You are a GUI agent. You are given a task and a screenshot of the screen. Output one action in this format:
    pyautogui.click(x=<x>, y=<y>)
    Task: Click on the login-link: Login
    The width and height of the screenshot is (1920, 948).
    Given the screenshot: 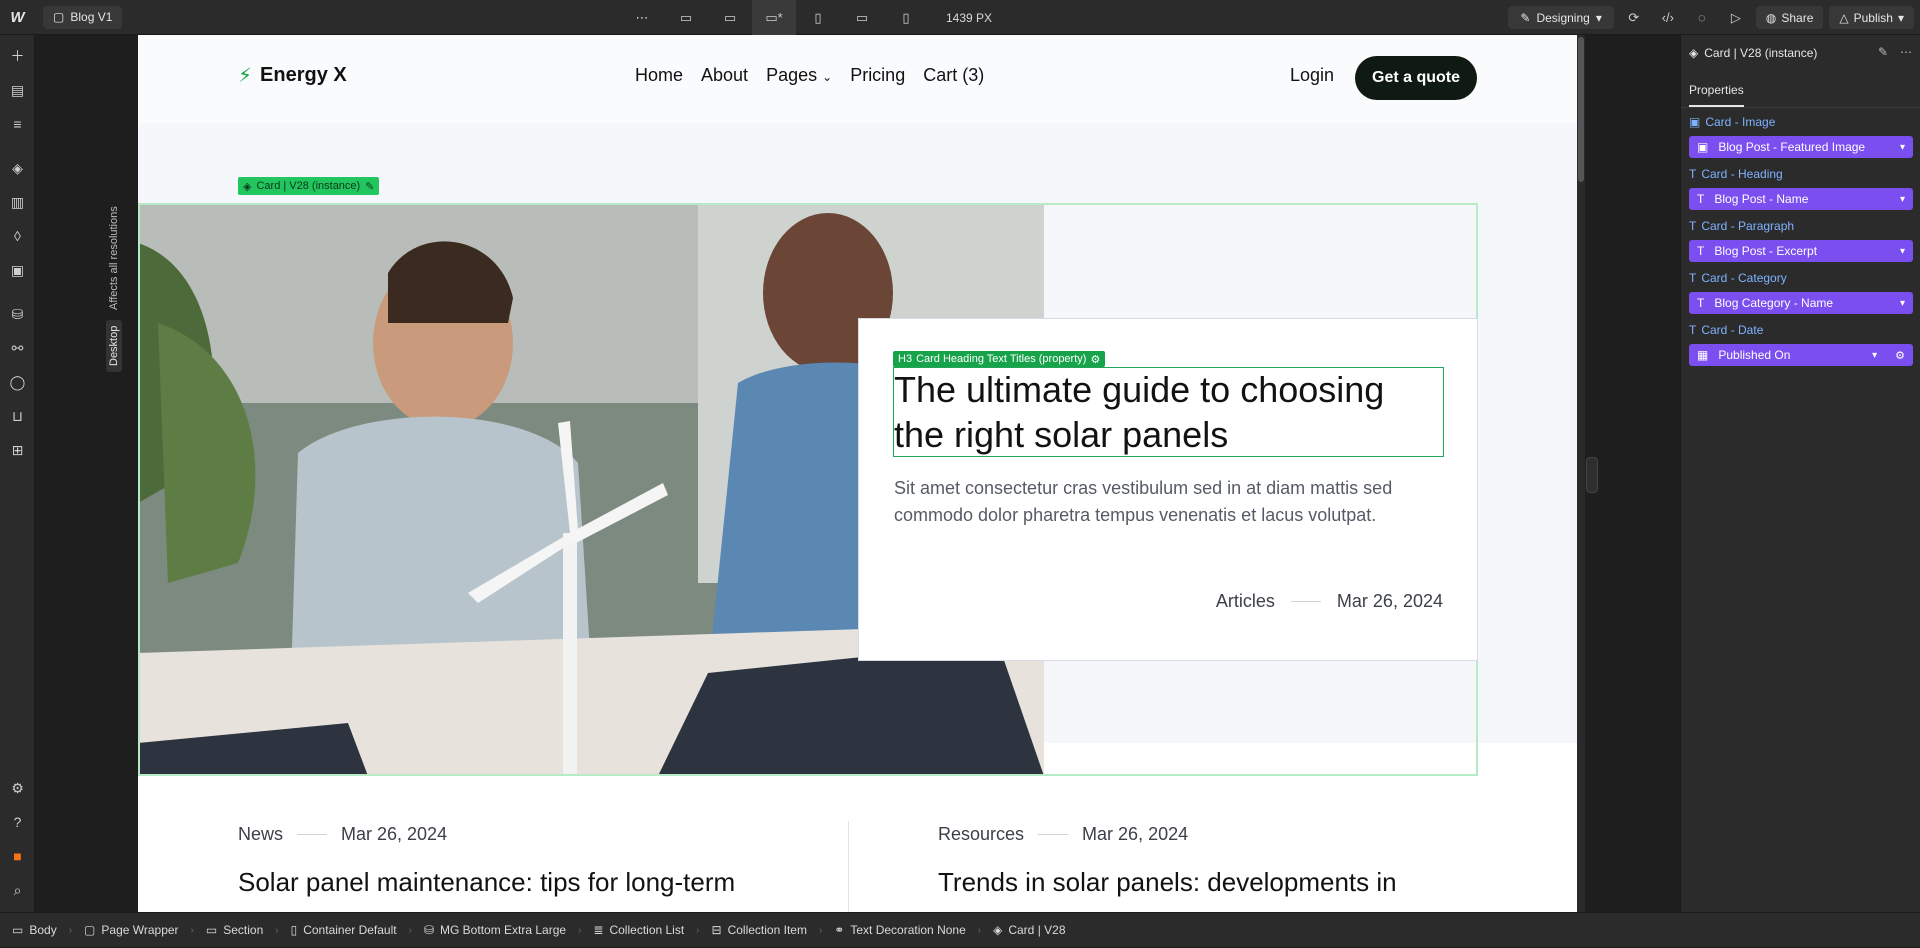 What is the action you would take?
    pyautogui.click(x=1312, y=75)
    